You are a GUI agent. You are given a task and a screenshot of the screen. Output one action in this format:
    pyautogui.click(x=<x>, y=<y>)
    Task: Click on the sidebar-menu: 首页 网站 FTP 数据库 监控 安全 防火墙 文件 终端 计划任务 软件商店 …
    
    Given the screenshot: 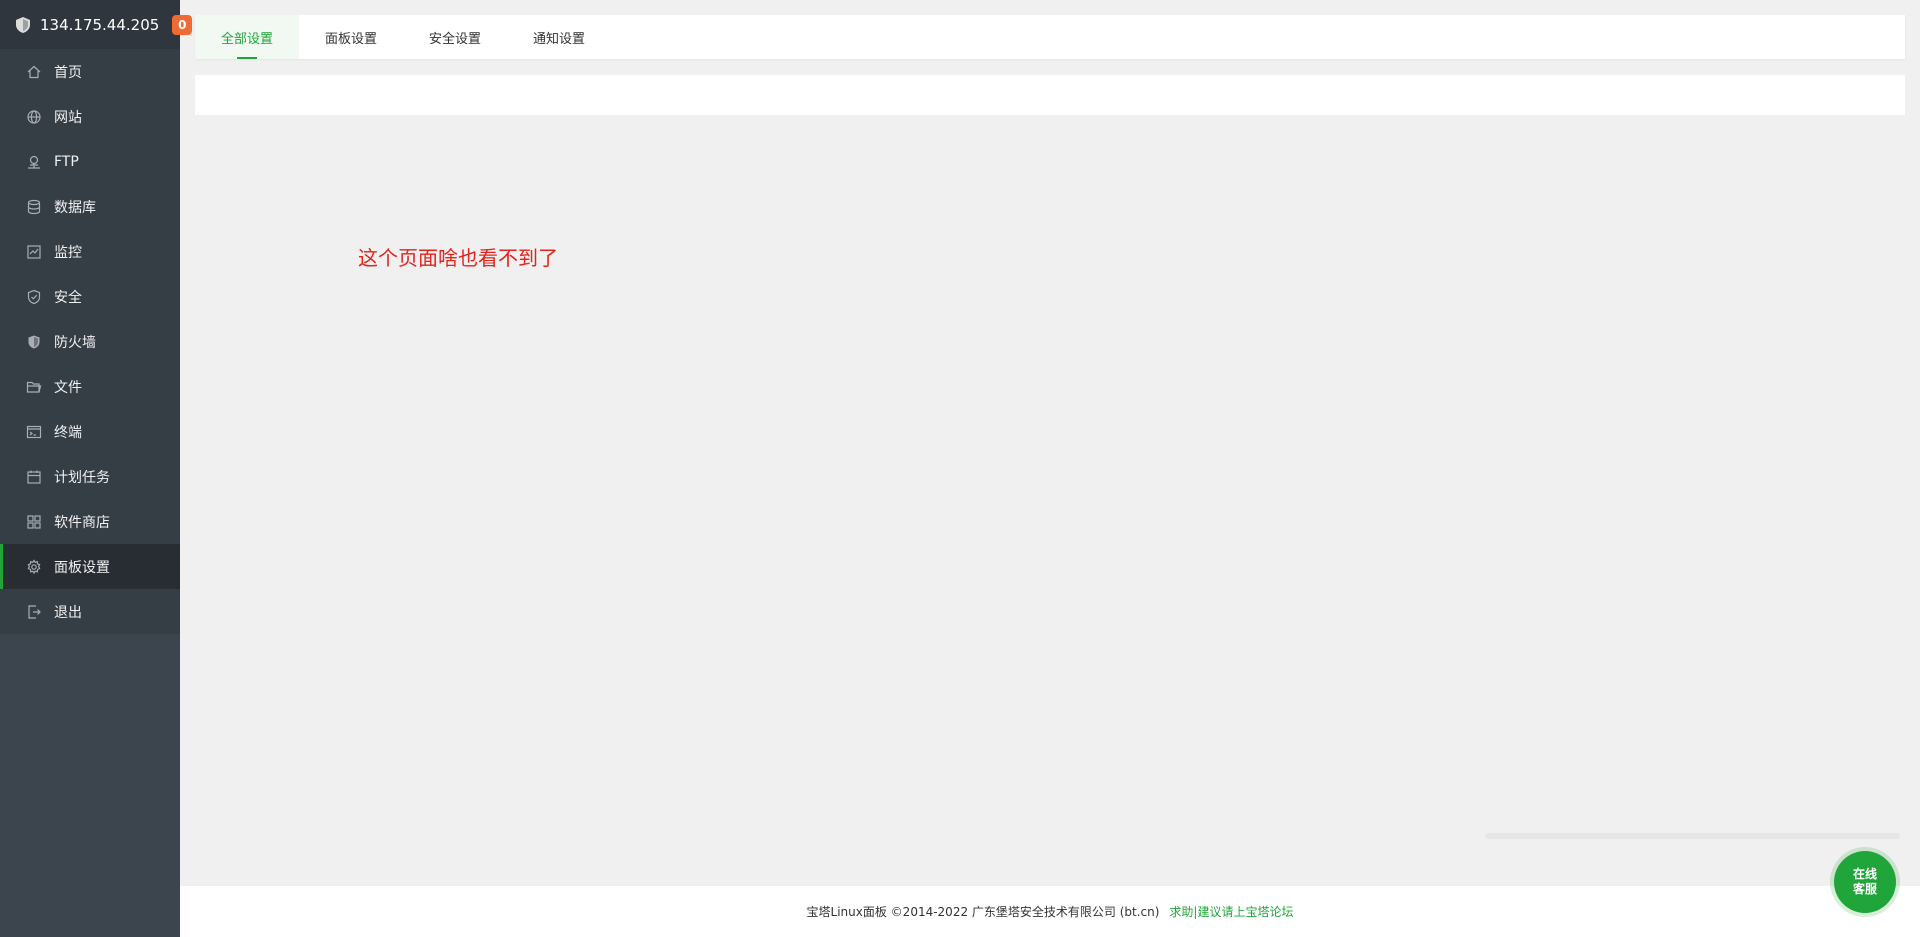 What is the action you would take?
    pyautogui.click(x=90, y=341)
    